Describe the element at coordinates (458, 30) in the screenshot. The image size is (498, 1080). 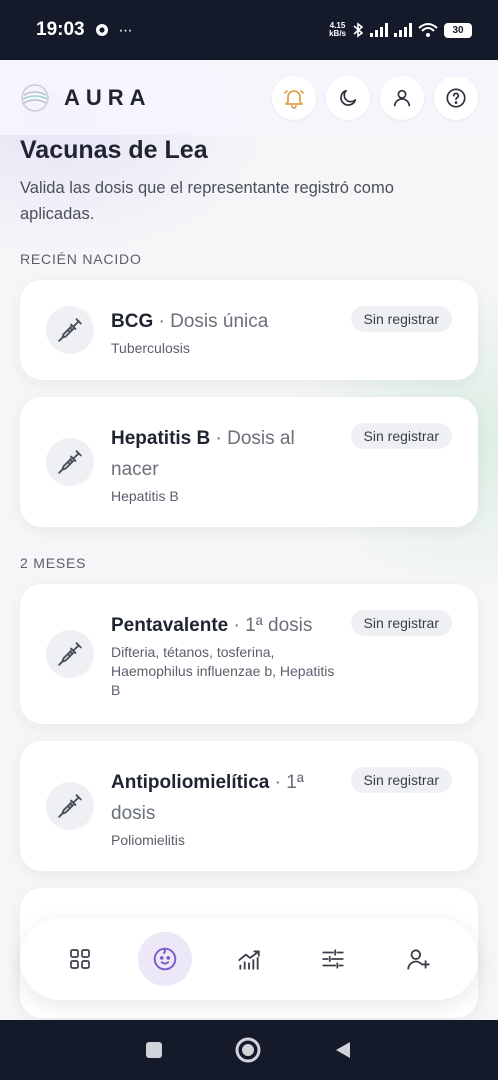
I see `battery-indicator: 30` at that location.